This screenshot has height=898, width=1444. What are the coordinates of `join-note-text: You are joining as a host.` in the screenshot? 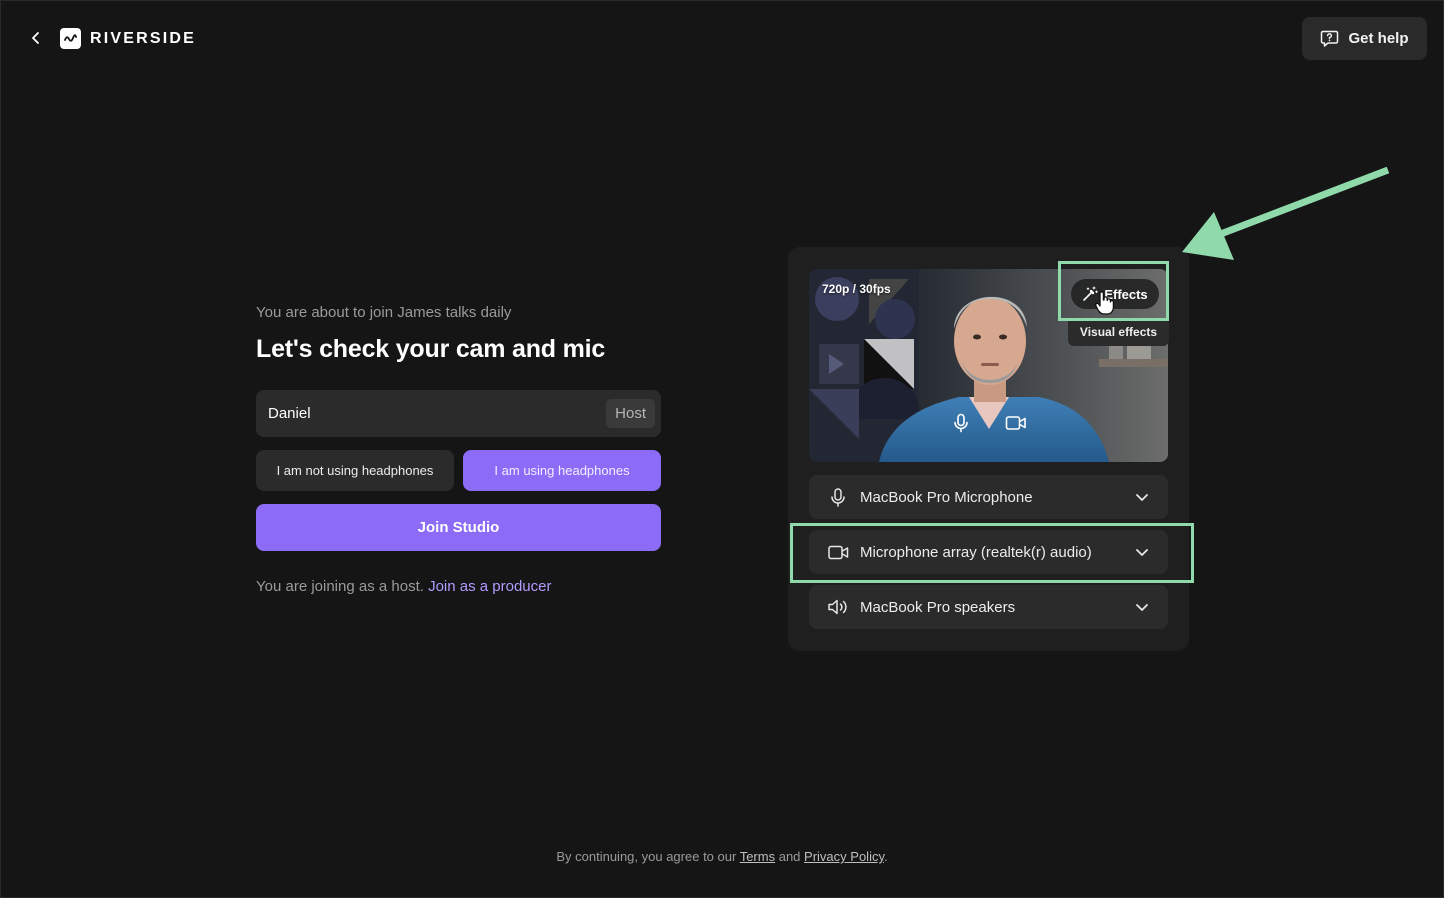 It's located at (340, 586).